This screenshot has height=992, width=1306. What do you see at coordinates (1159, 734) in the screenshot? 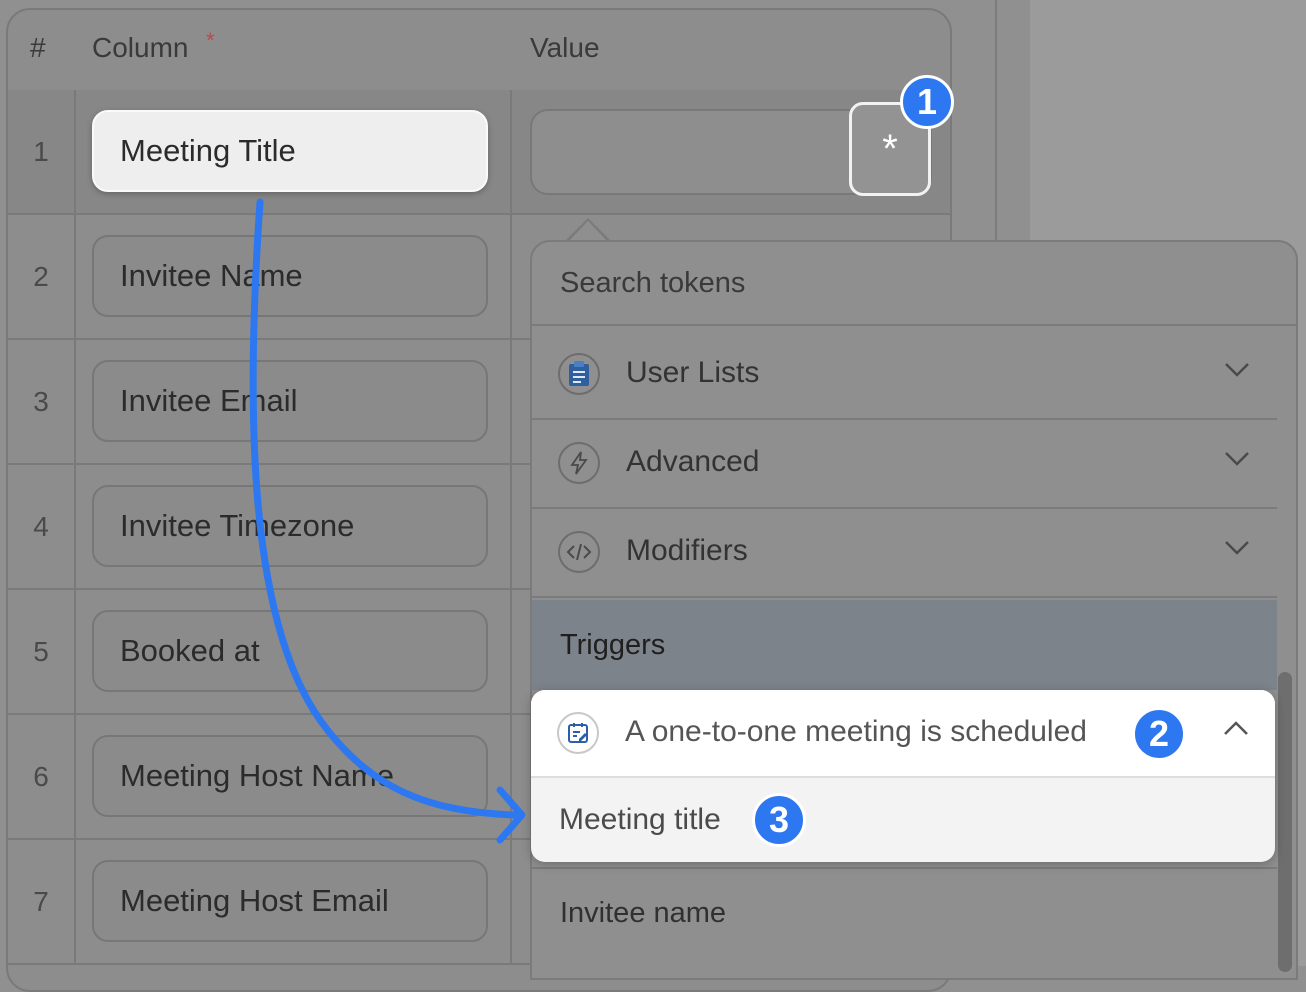
I see `step-badge-2: 2` at bounding box center [1159, 734].